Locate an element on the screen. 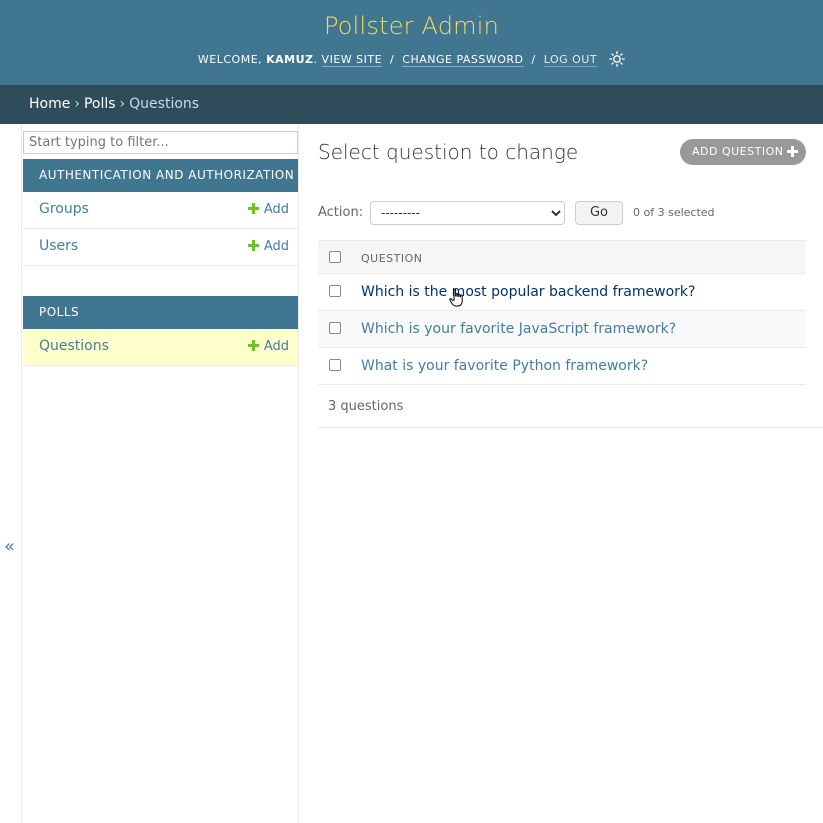 The height and width of the screenshot is (823, 823). page-title: Select question to change is located at coordinates (448, 152).